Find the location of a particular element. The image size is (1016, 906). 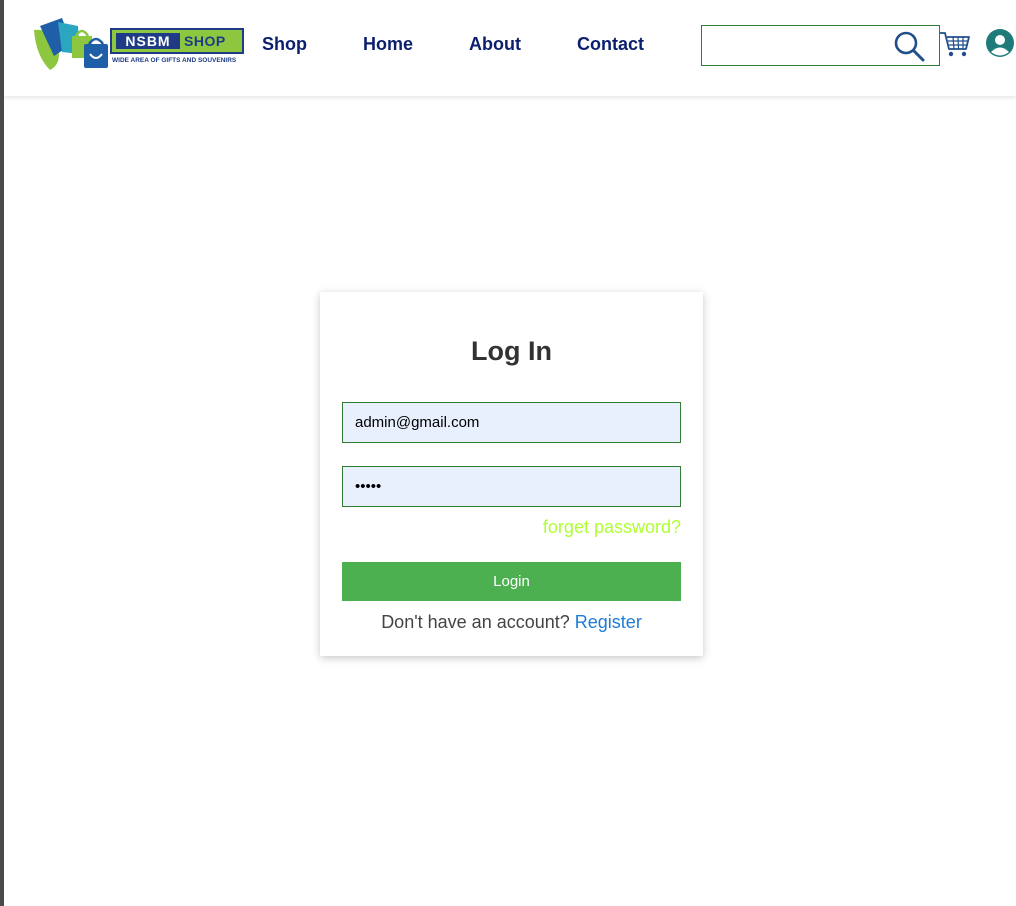

nav-link-home: Home is located at coordinates (388, 44).